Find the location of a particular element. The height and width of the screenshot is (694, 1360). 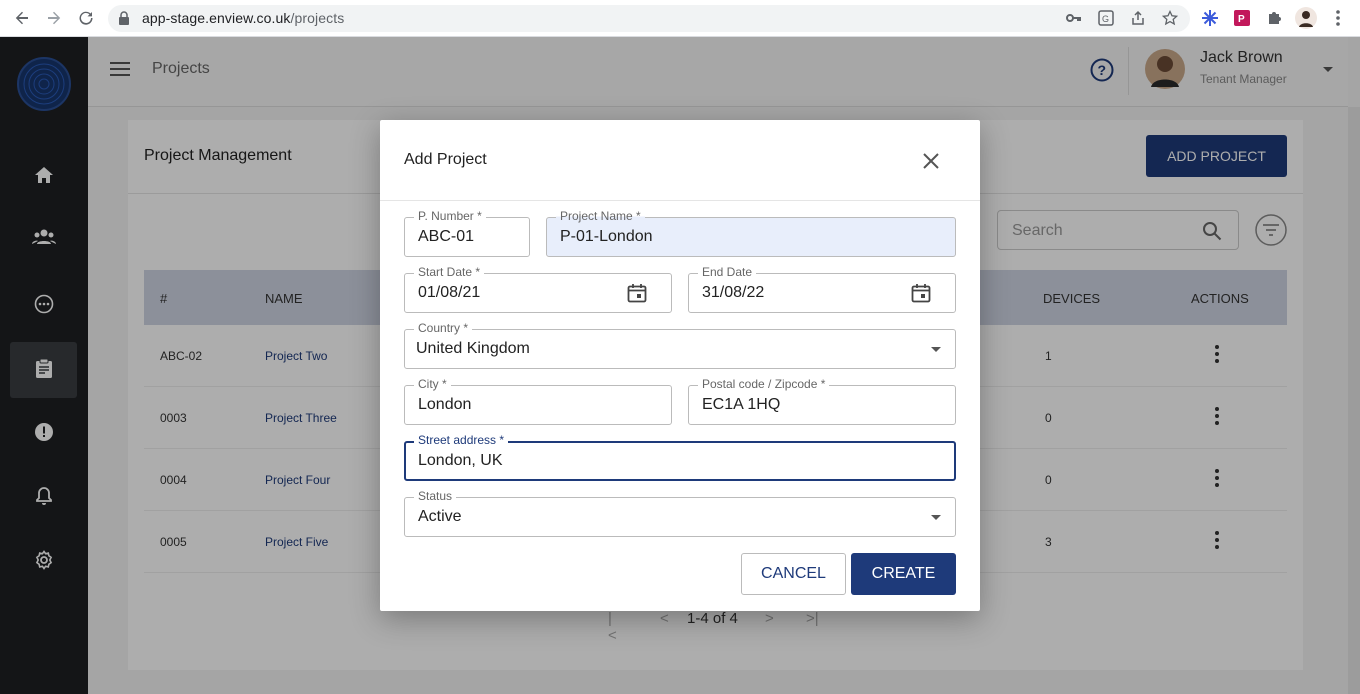

url-text: app-stage.enview.co.uk/projects is located at coordinates (243, 18).